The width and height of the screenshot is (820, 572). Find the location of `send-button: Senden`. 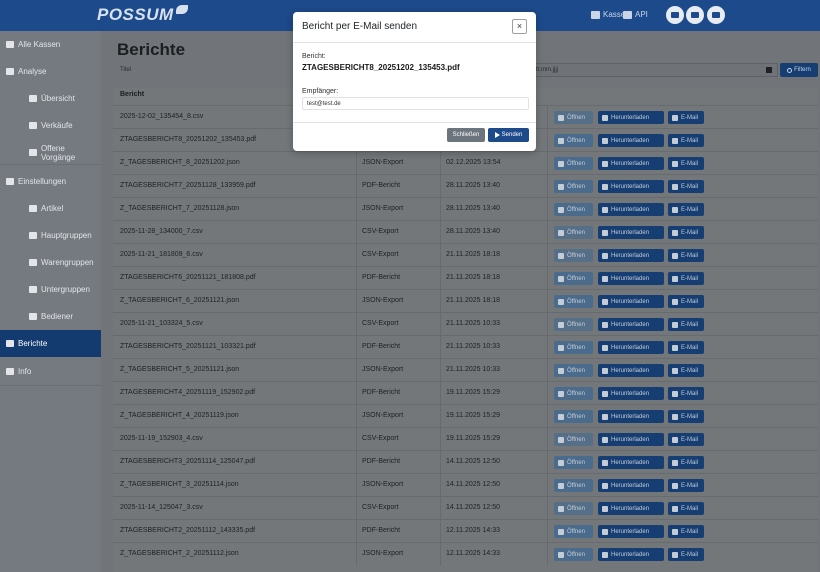

send-button: Senden is located at coordinates (508, 135).